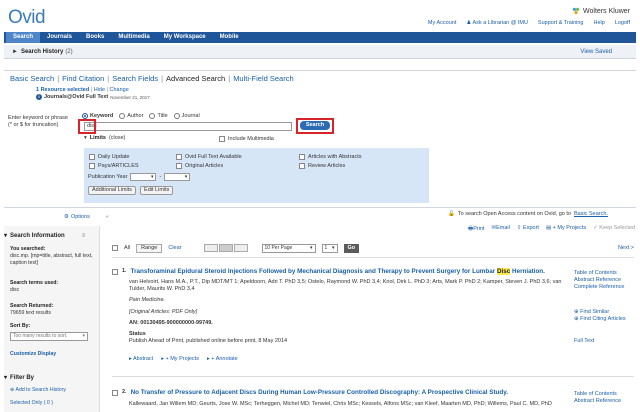 Image resolution: width=640 pixels, height=412 pixels. What do you see at coordinates (53, 403) in the screenshot?
I see `selected-only-link: Selected Only ( 0 )` at bounding box center [53, 403].